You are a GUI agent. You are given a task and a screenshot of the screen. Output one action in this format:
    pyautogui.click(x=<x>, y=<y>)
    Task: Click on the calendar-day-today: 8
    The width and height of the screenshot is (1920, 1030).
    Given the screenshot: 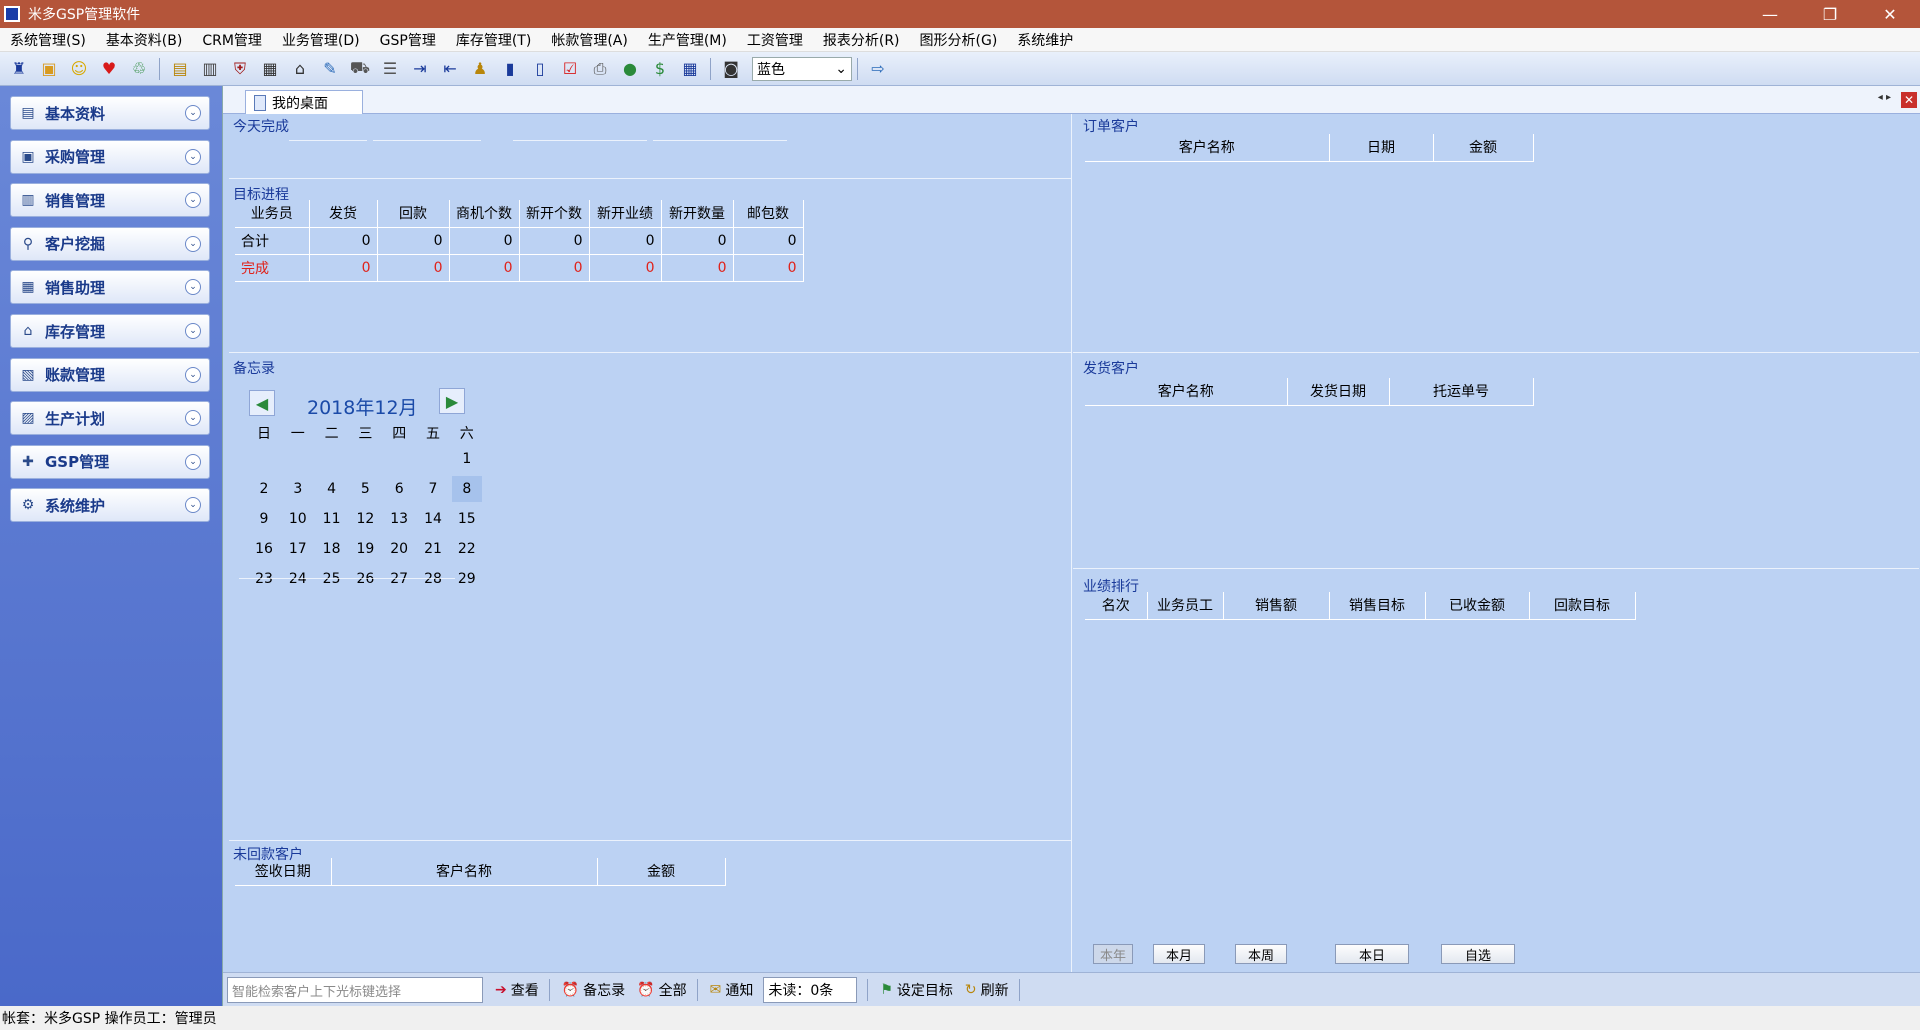 What is the action you would take?
    pyautogui.click(x=466, y=489)
    